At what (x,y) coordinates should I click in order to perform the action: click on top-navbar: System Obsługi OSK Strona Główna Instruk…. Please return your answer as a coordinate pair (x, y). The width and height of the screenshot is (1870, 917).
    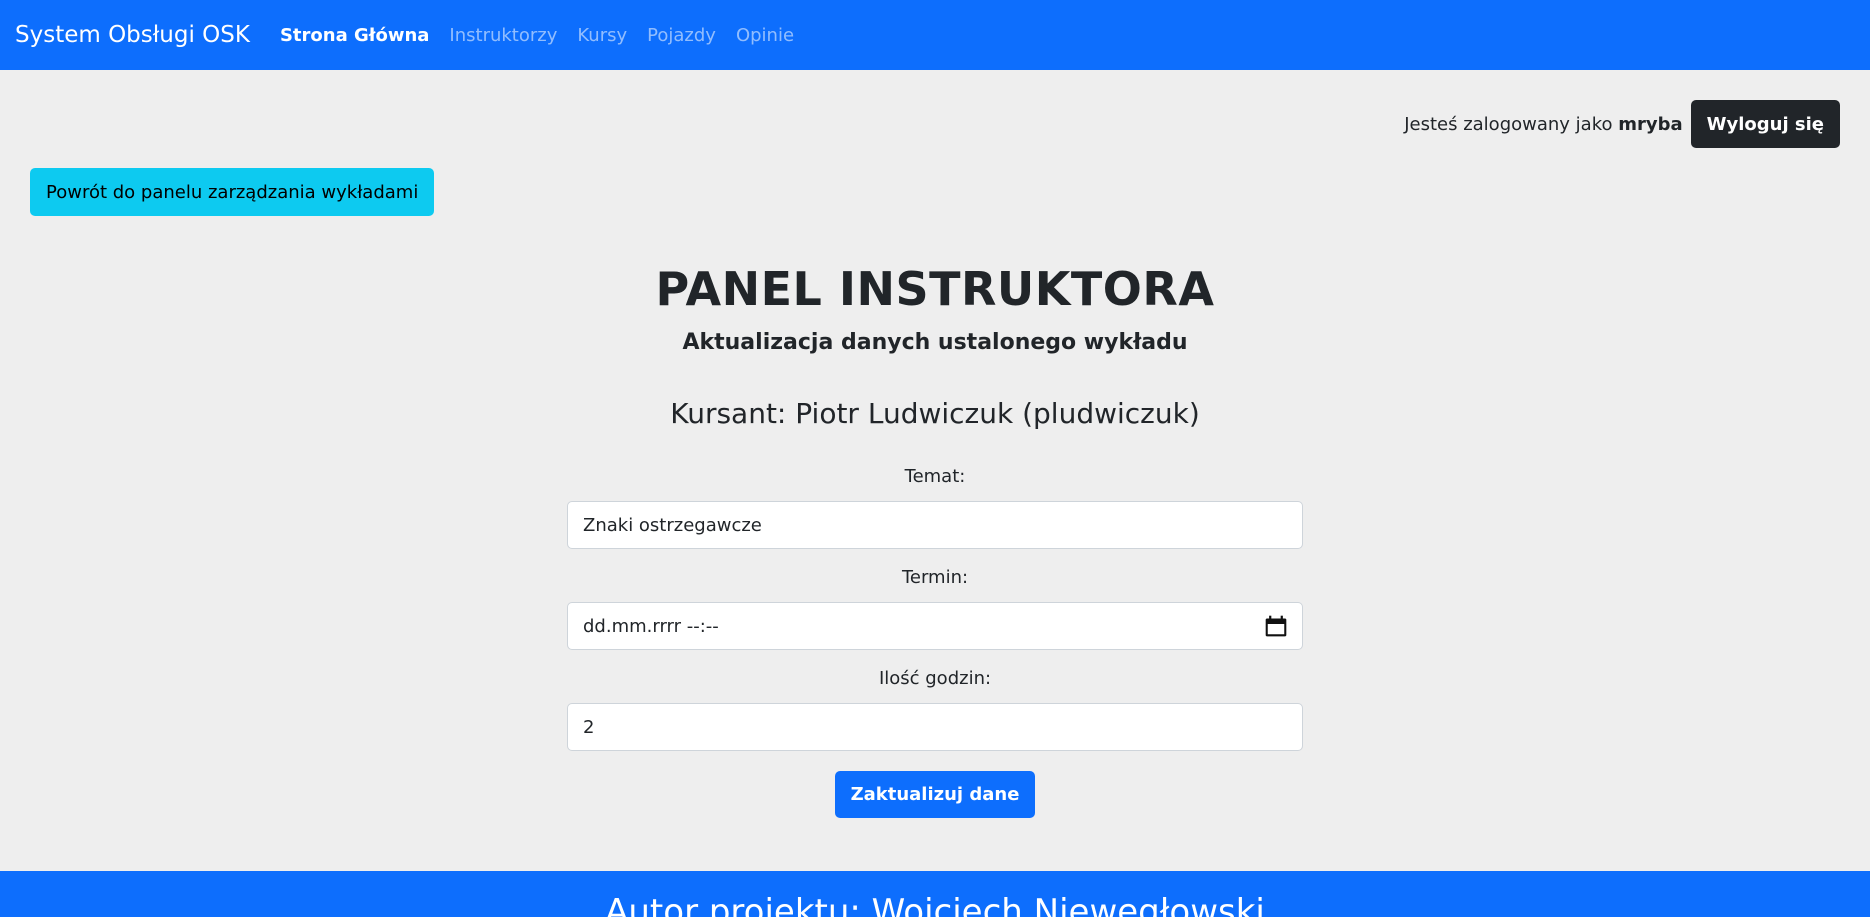
    Looking at the image, I should click on (935, 35).